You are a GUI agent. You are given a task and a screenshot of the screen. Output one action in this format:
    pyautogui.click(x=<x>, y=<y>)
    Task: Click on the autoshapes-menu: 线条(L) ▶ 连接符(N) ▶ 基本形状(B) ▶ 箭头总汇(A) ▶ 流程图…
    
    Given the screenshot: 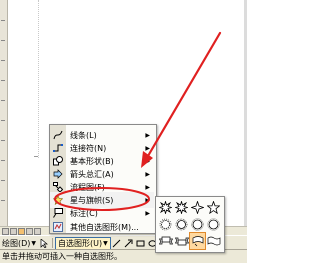 What is the action you would take?
    pyautogui.click(x=103, y=179)
    